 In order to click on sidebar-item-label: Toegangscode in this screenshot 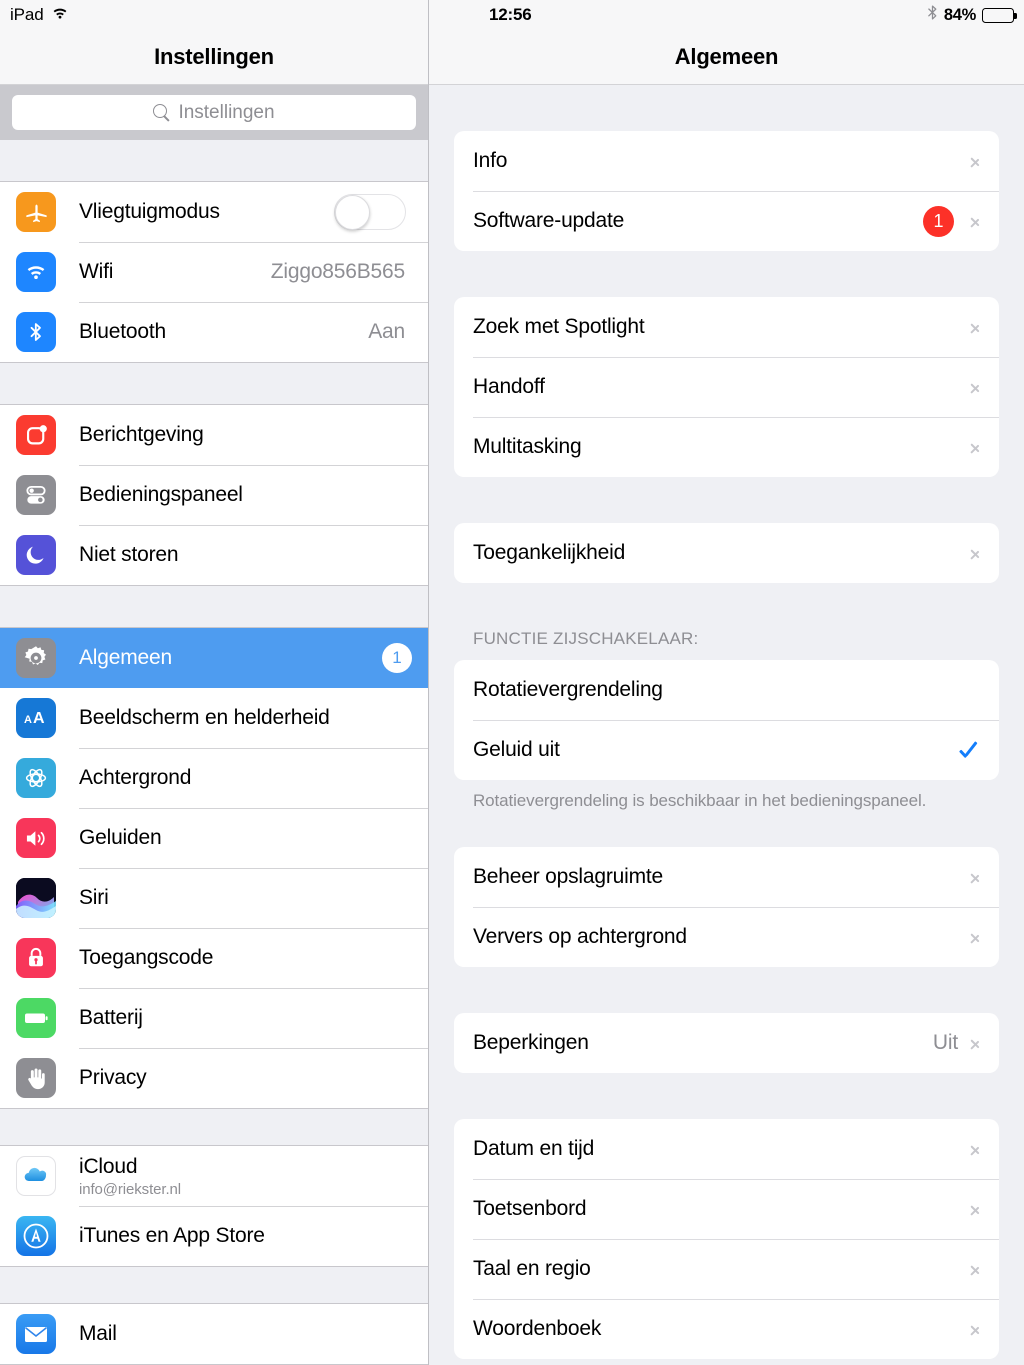, I will do `click(146, 957)`.